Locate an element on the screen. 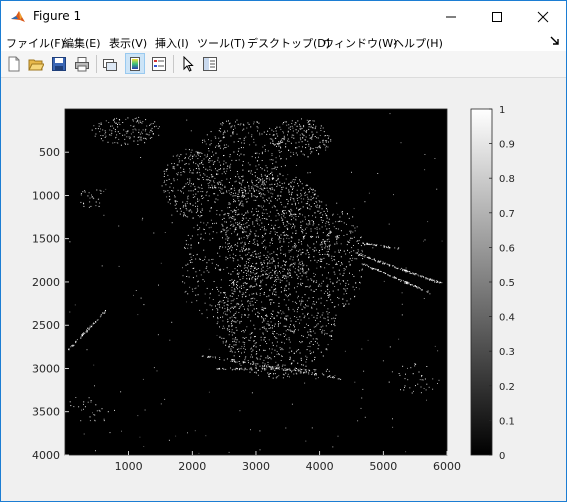  menu-view: 表示(V) is located at coordinates (128, 43).